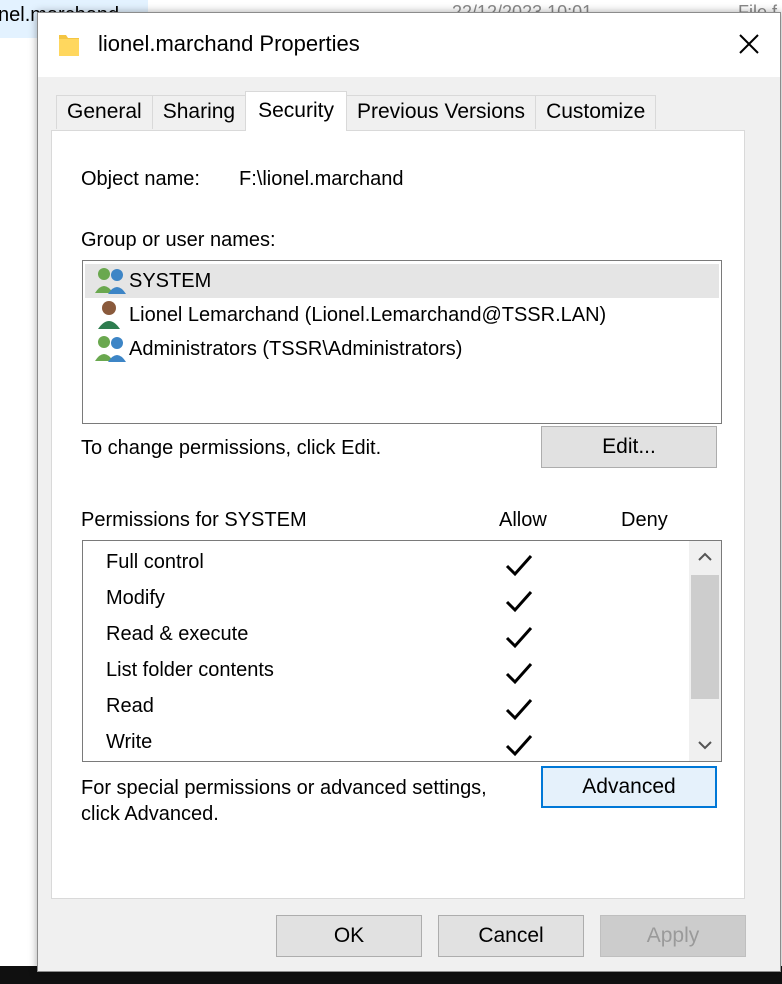 This screenshot has height=984, width=782. I want to click on close-icon, so click(749, 44).